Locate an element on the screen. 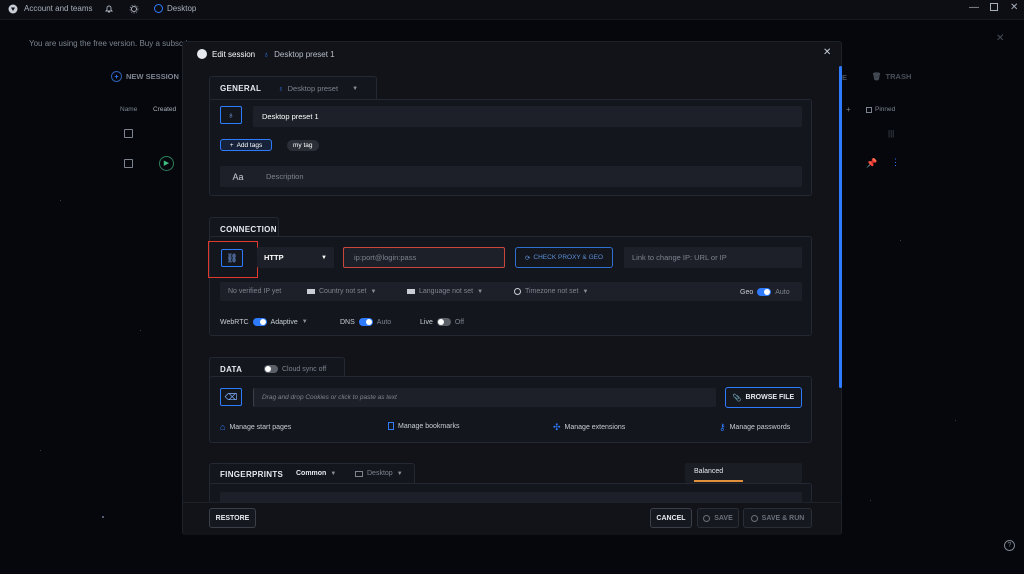 This screenshot has width=1024, height=574. add-tags-button: + Add tags is located at coordinates (246, 145).